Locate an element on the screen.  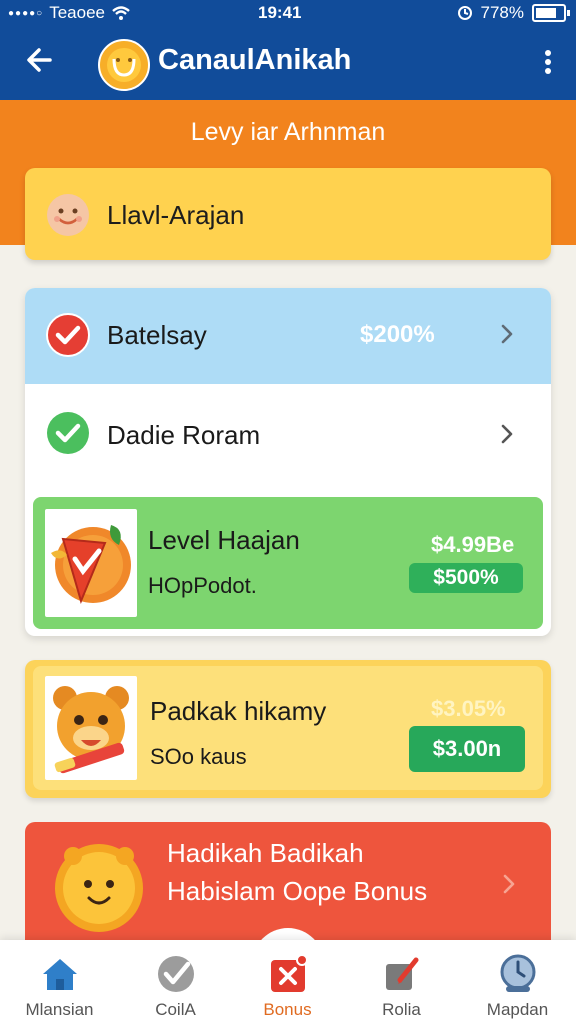
wifi-icon is located at coordinates (121, 13).